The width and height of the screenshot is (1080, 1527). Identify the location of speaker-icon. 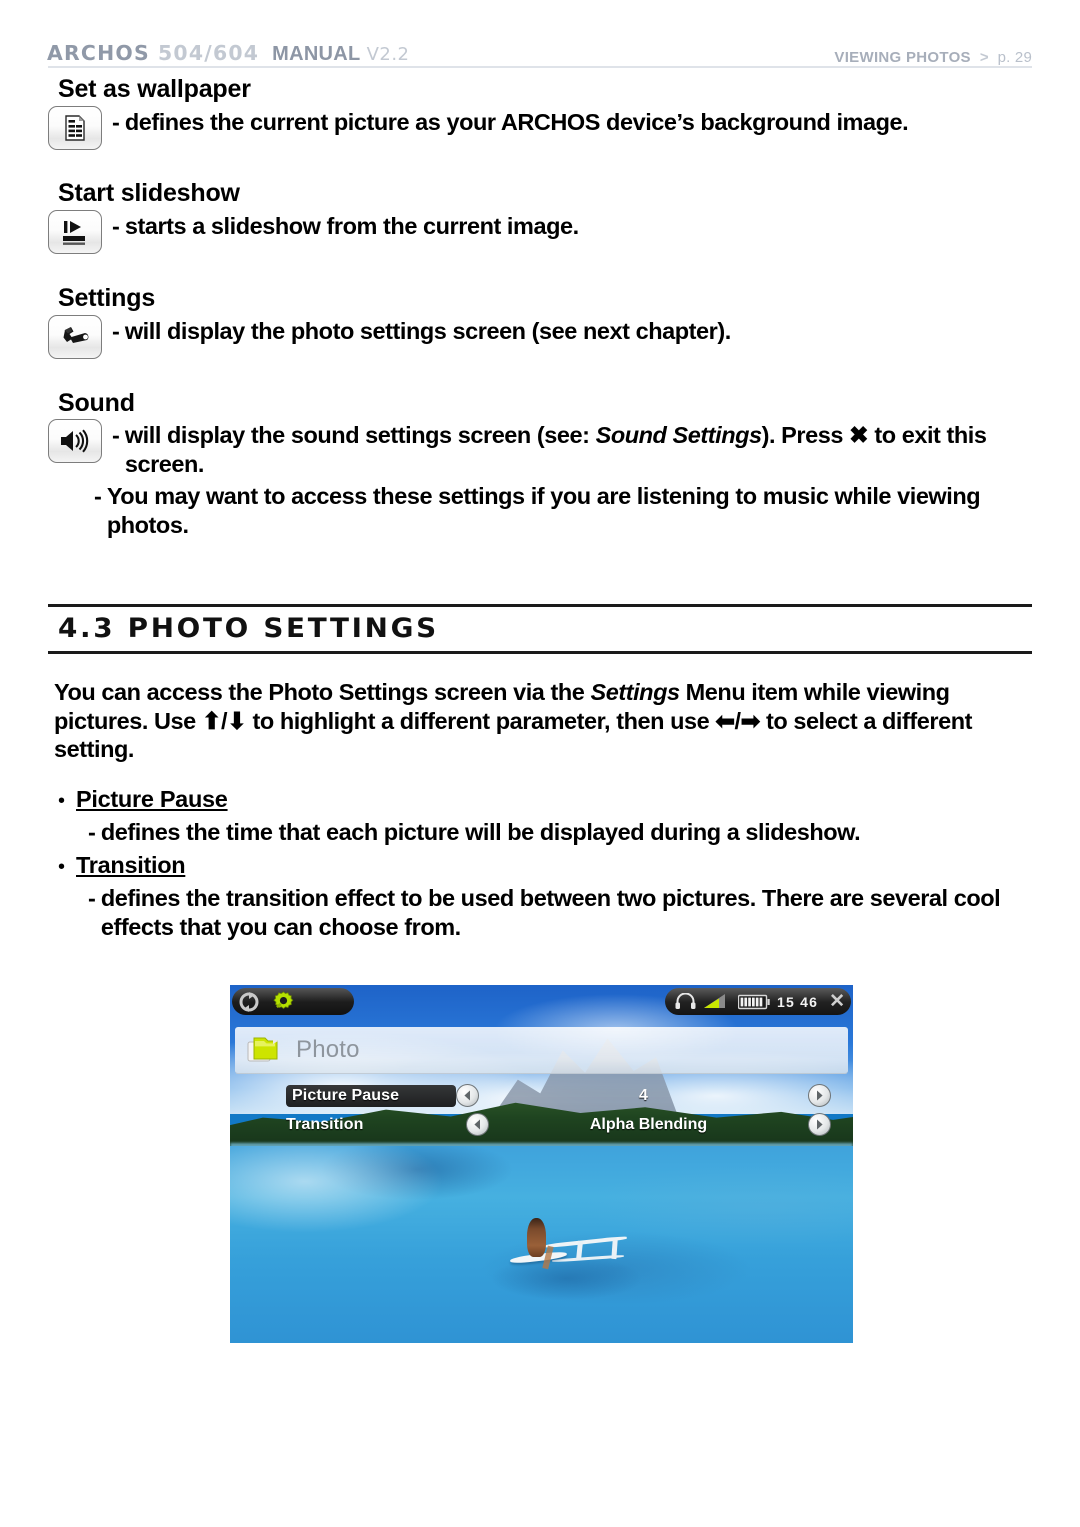
(75, 441).